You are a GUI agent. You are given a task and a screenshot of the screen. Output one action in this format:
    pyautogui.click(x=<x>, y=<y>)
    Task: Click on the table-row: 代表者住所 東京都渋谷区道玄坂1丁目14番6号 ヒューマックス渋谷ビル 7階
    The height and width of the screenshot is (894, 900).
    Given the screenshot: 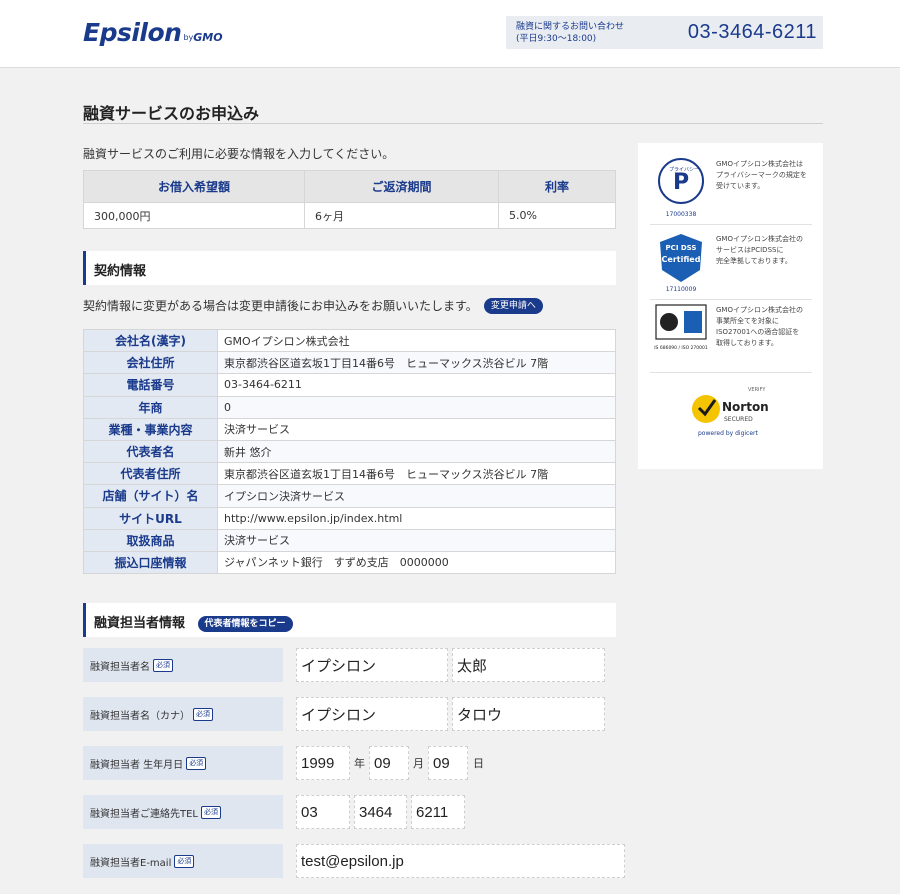 What is the action you would take?
    pyautogui.click(x=349, y=474)
    